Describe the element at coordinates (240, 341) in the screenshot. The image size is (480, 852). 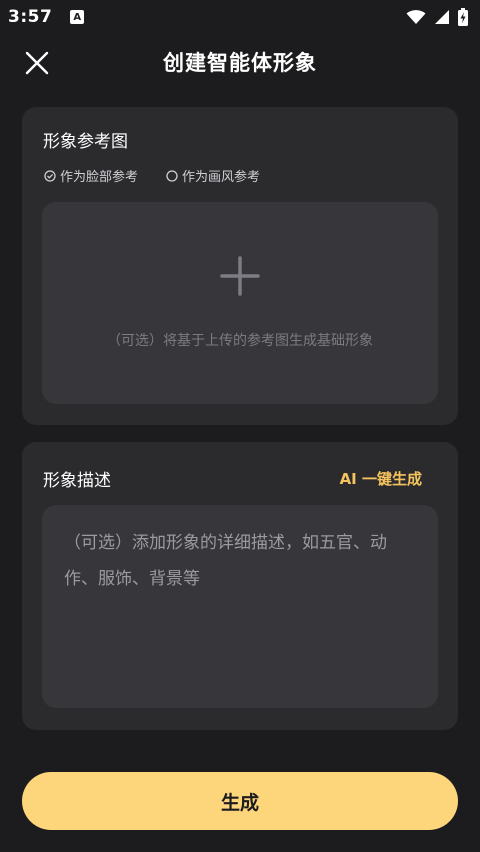
I see `upload-hint: （可选）将基于上传的参考图生成基础形象` at that location.